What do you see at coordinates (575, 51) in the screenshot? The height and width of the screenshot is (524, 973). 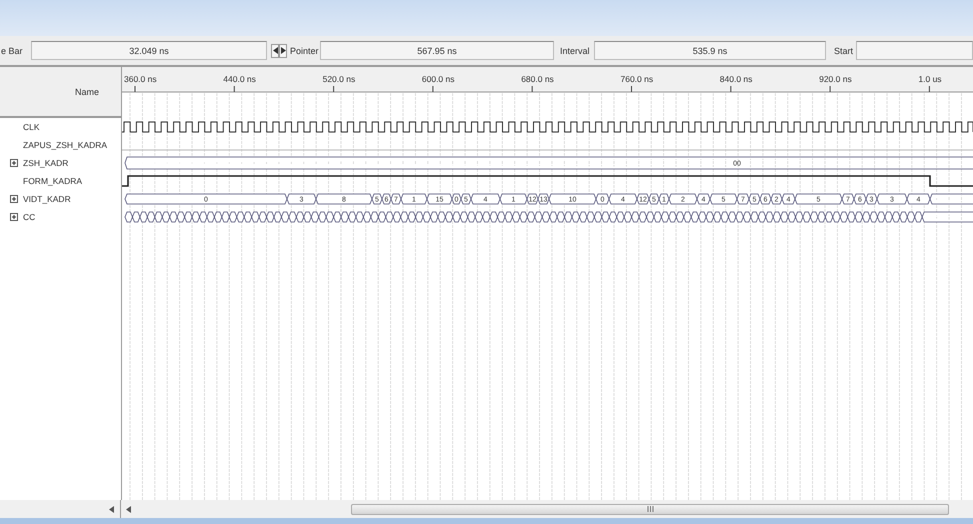 I see `interval-label: Interval` at bounding box center [575, 51].